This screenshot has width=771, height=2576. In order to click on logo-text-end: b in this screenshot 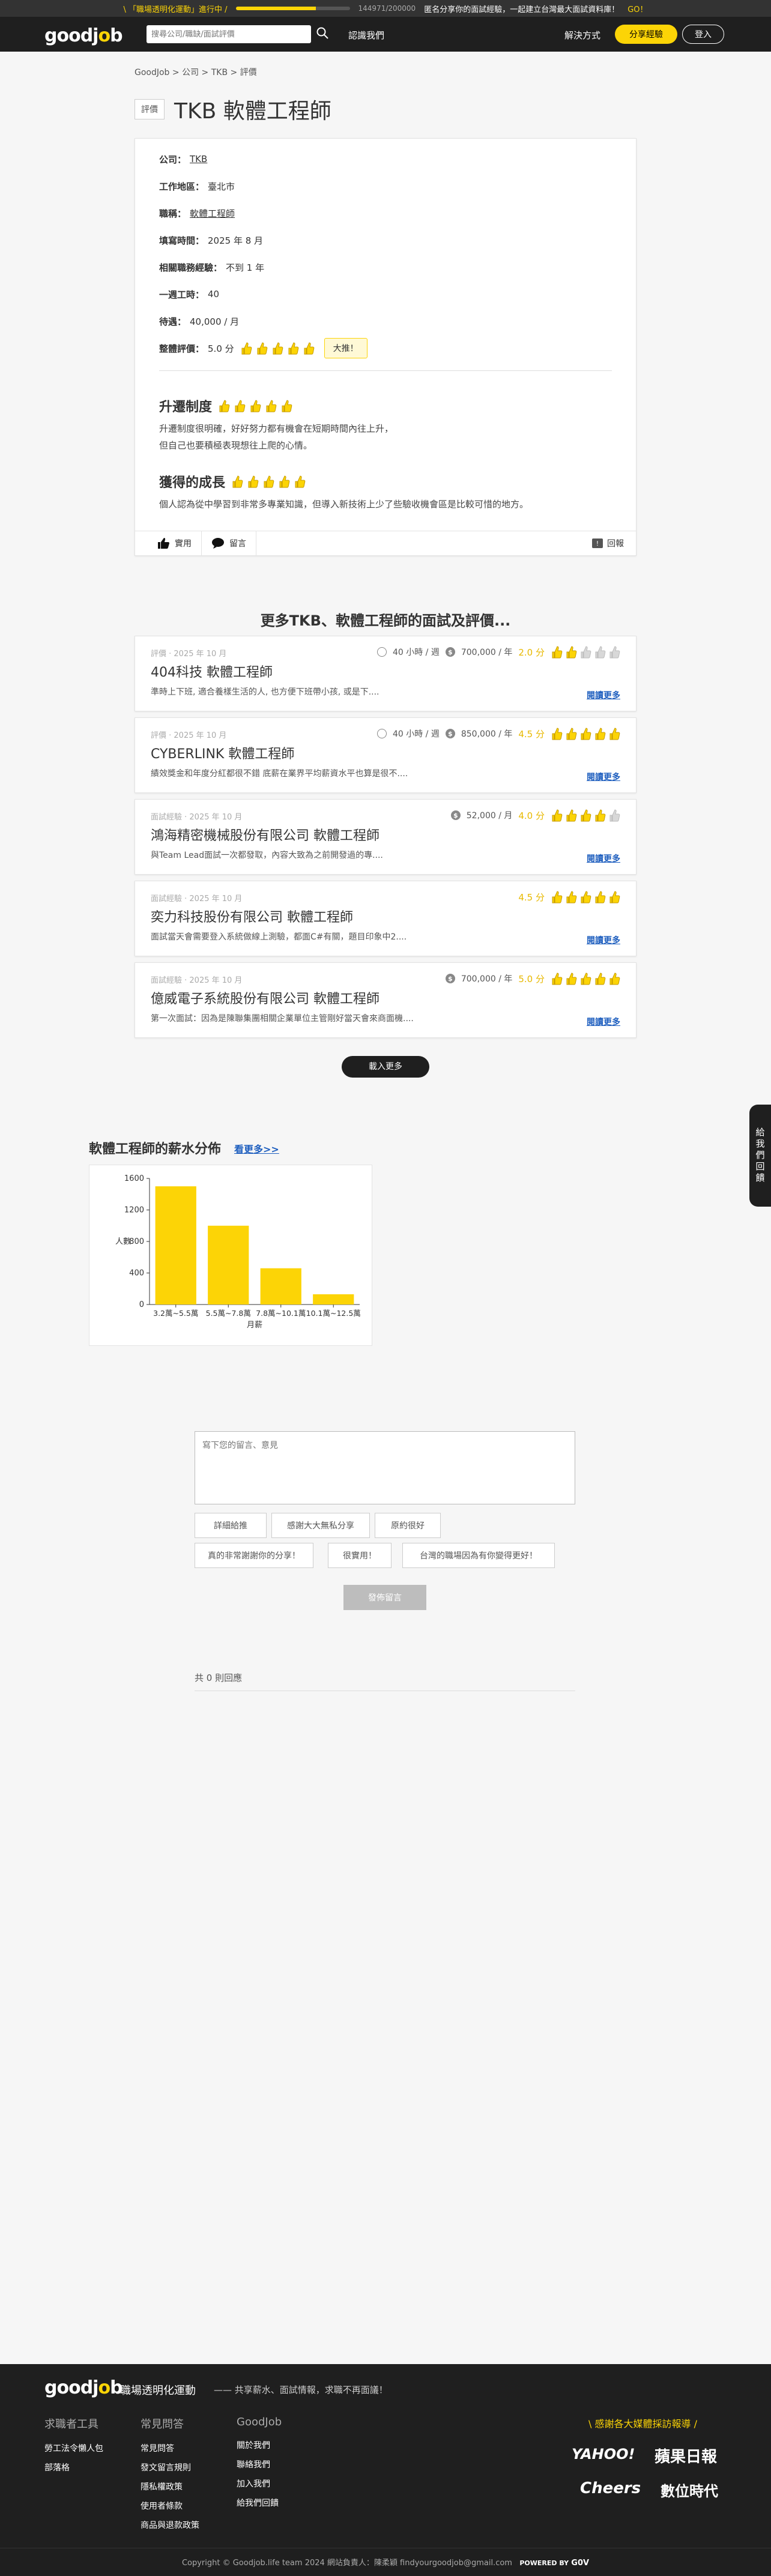, I will do `click(116, 35)`.